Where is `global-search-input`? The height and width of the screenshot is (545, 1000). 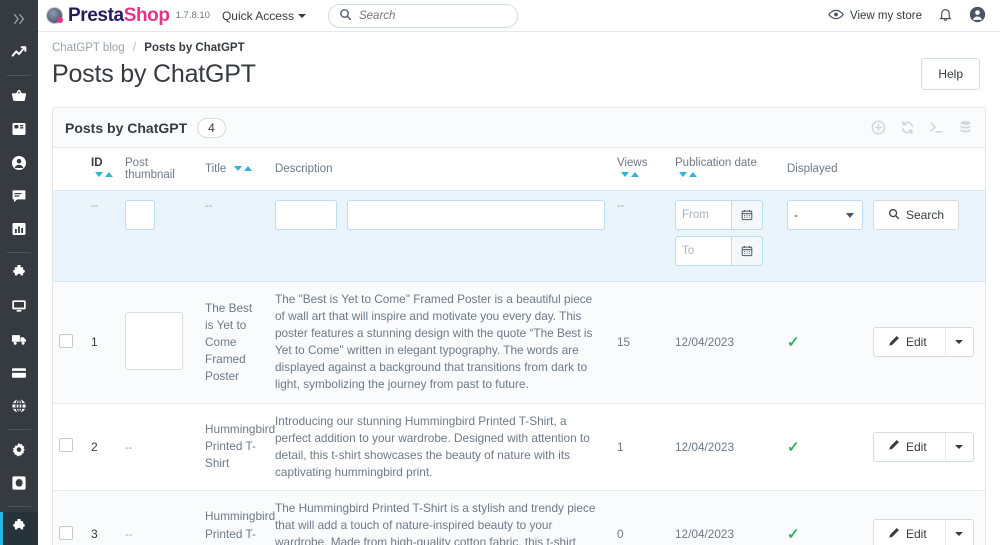 global-search-input is located at coordinates (432, 15).